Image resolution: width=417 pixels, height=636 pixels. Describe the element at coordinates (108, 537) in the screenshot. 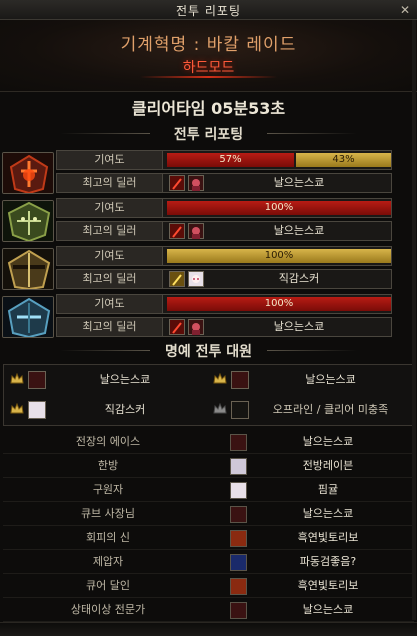

I see `title-award-label: 회피의 신` at that location.